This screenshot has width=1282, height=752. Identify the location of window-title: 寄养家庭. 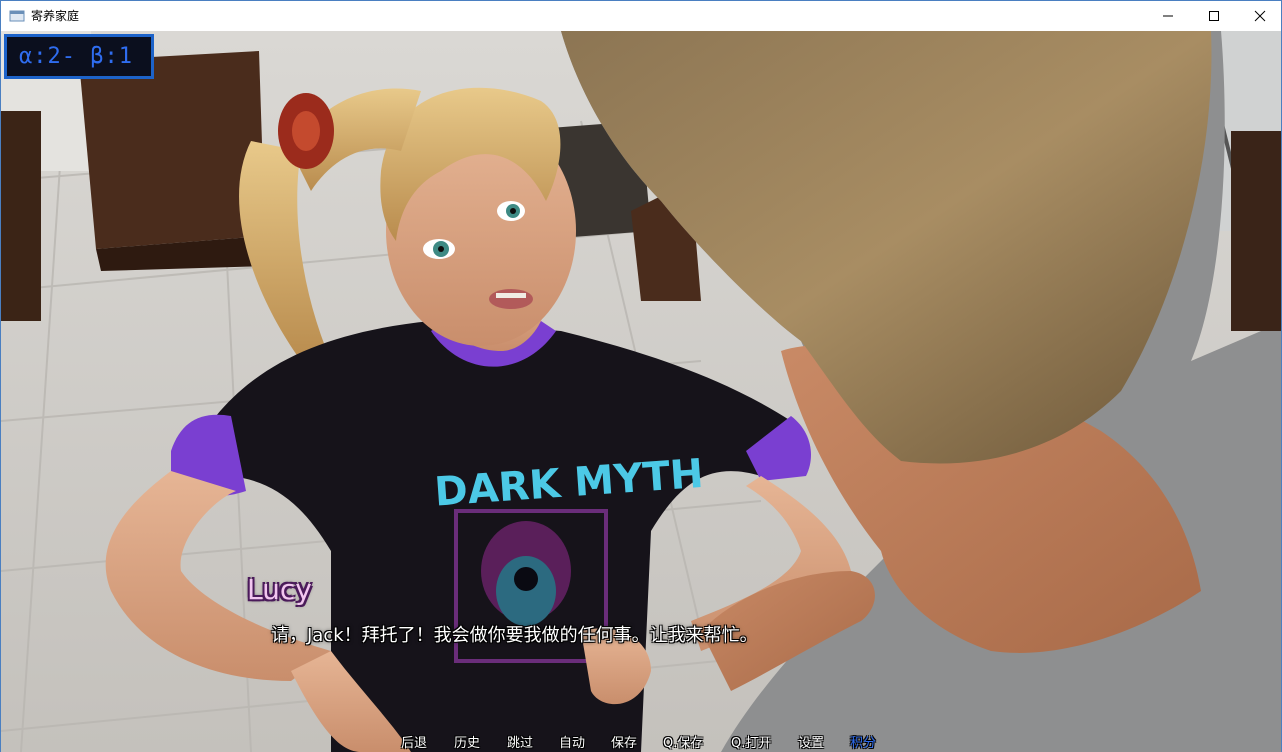
(55, 16).